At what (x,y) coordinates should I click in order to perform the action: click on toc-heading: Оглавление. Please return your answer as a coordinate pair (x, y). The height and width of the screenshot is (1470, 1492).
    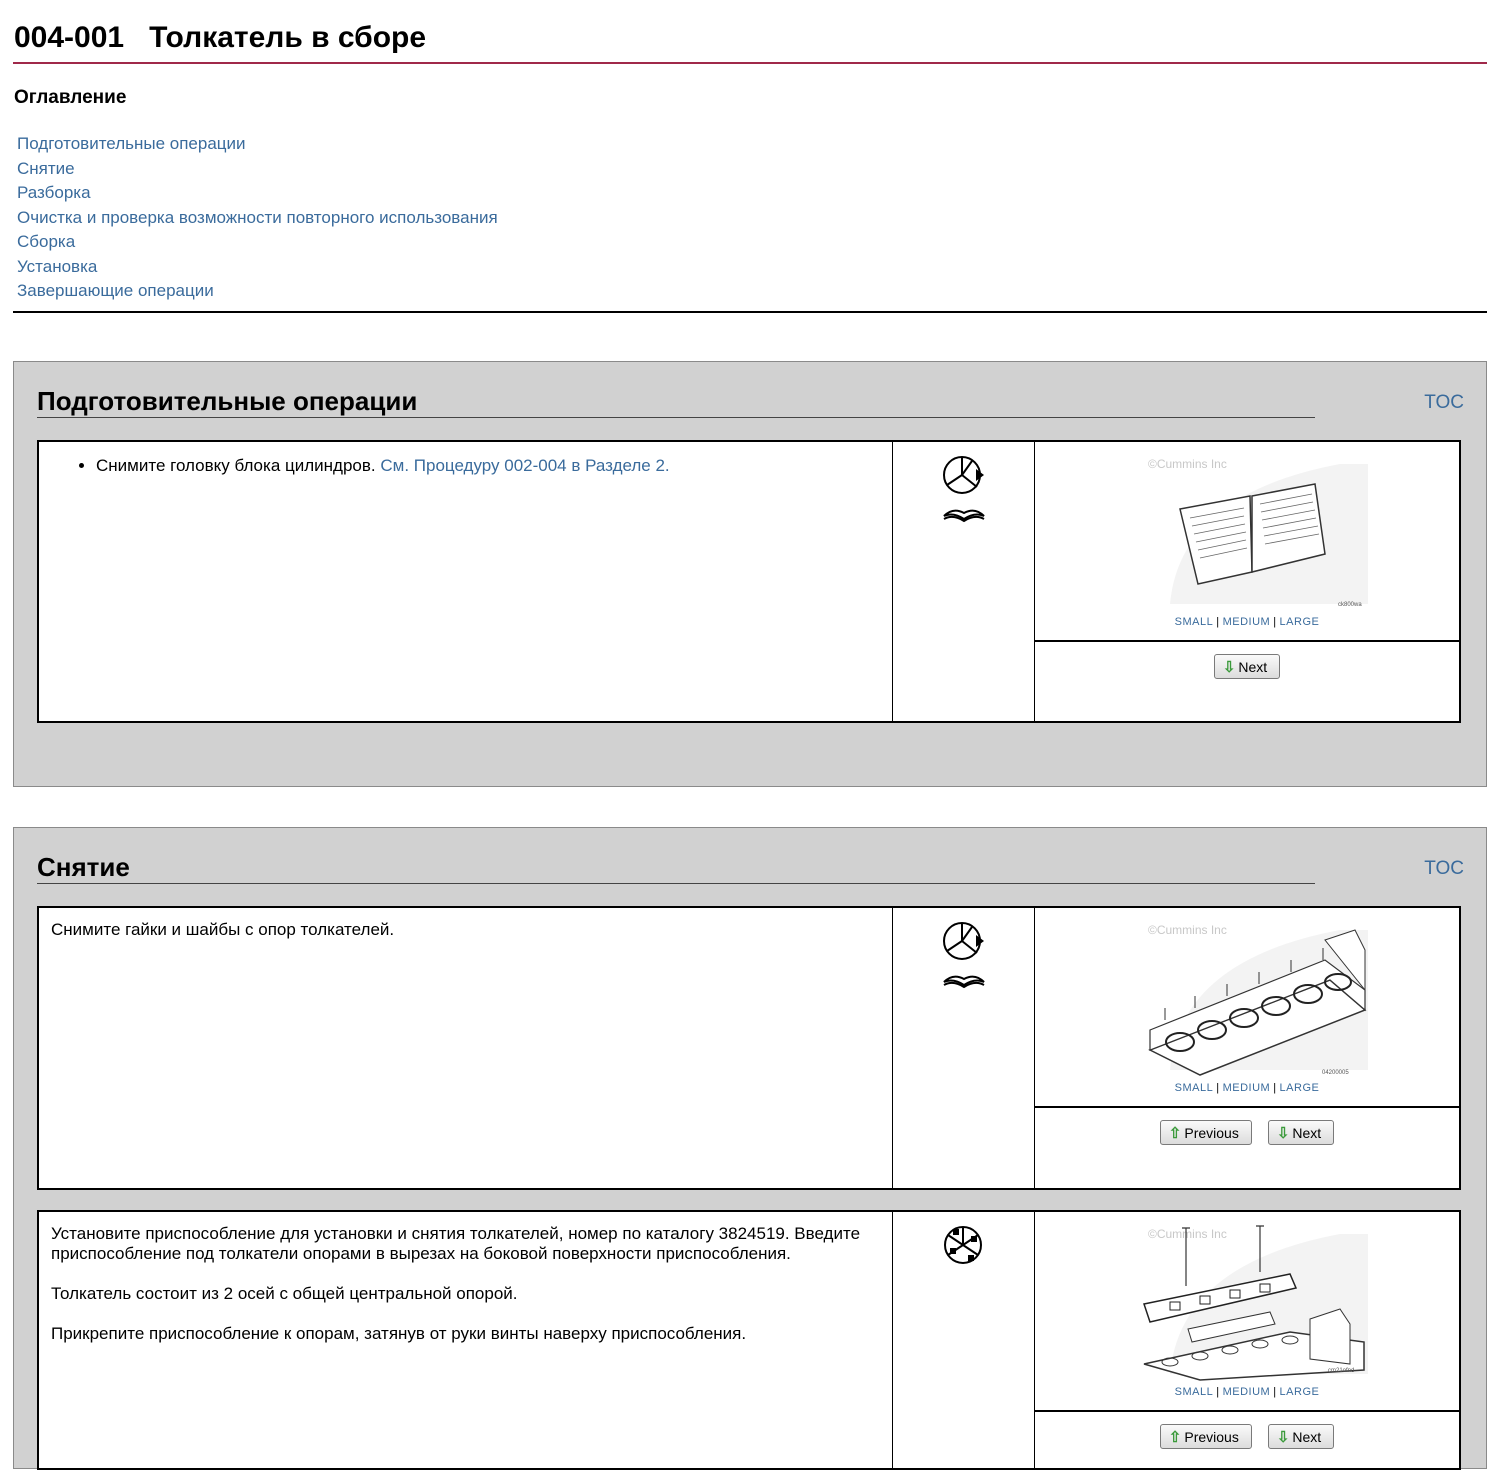
    Looking at the image, I should click on (70, 97).